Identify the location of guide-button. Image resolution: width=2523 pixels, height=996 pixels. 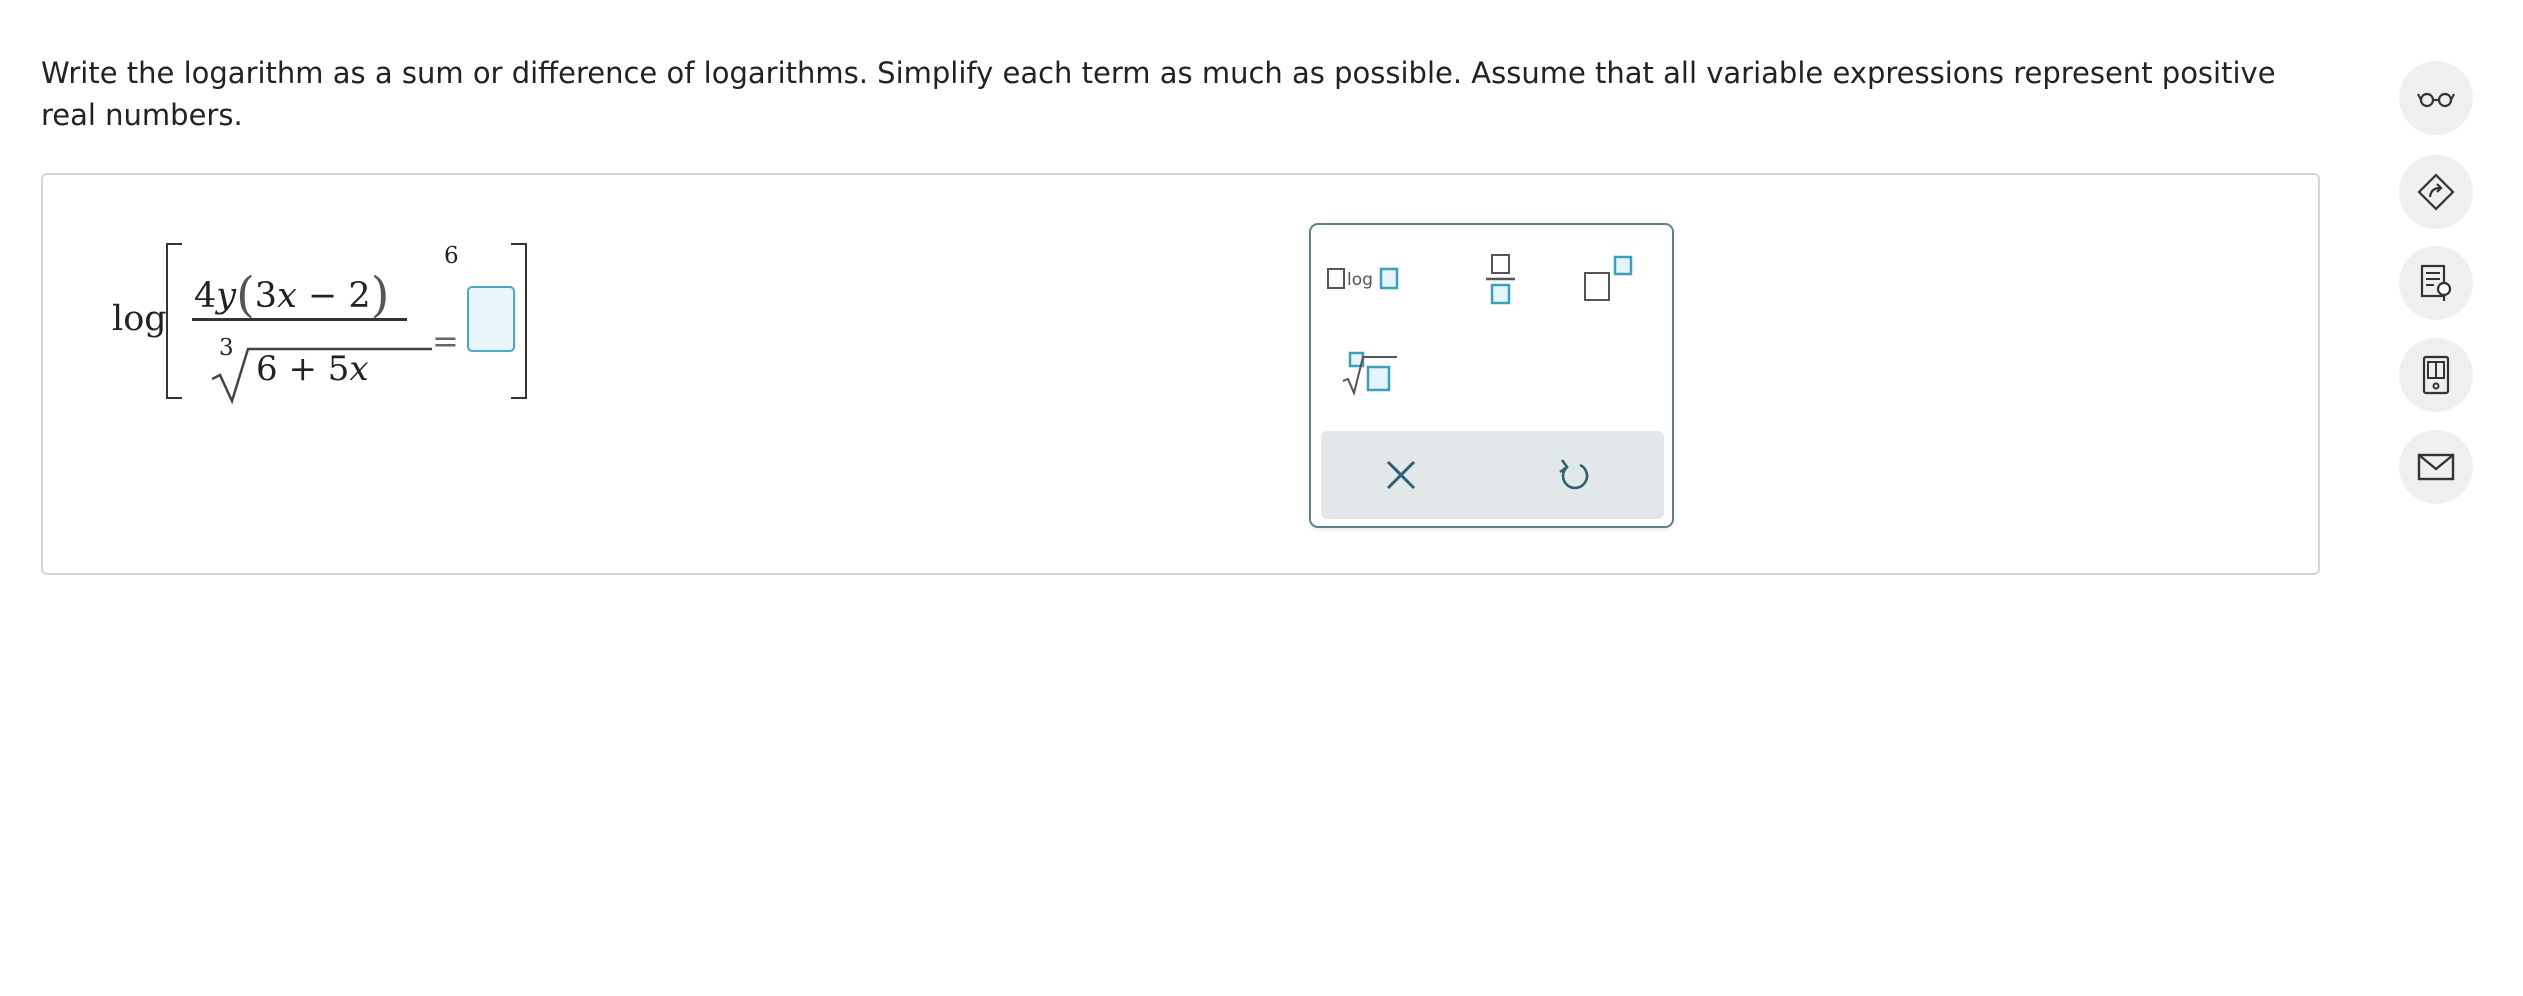
(2436, 283).